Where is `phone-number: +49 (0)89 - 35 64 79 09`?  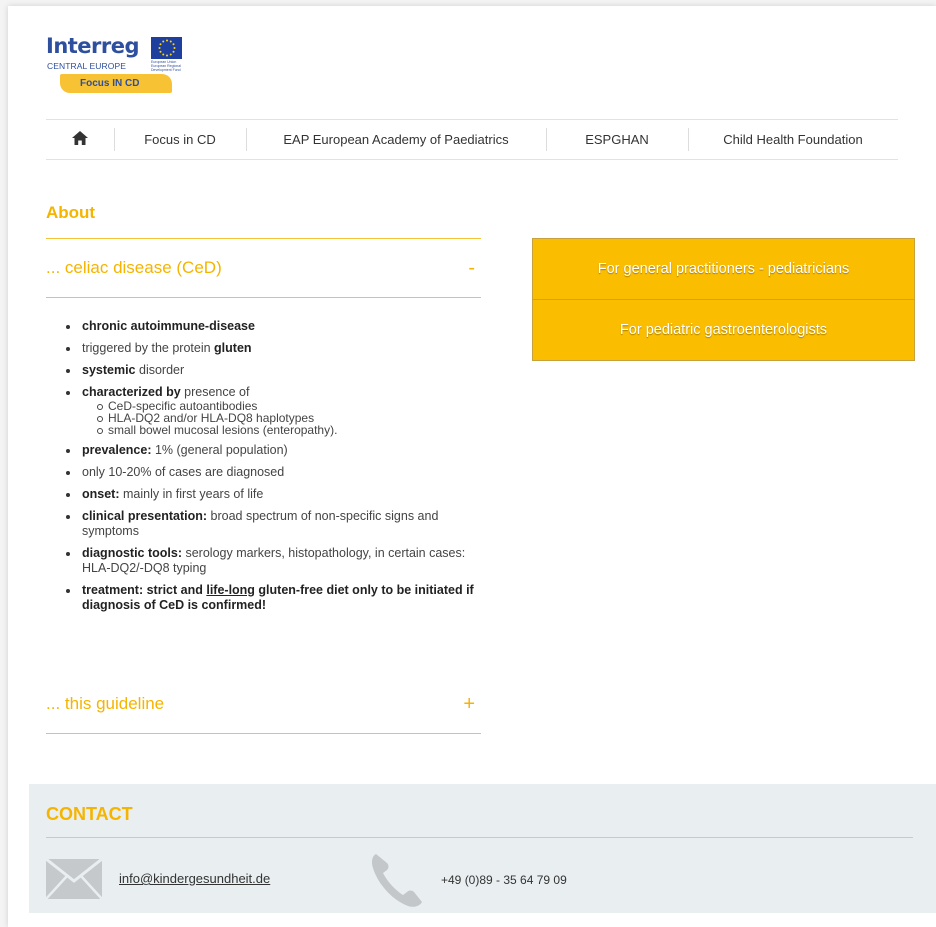
phone-number: +49 (0)89 - 35 64 79 09 is located at coordinates (504, 880).